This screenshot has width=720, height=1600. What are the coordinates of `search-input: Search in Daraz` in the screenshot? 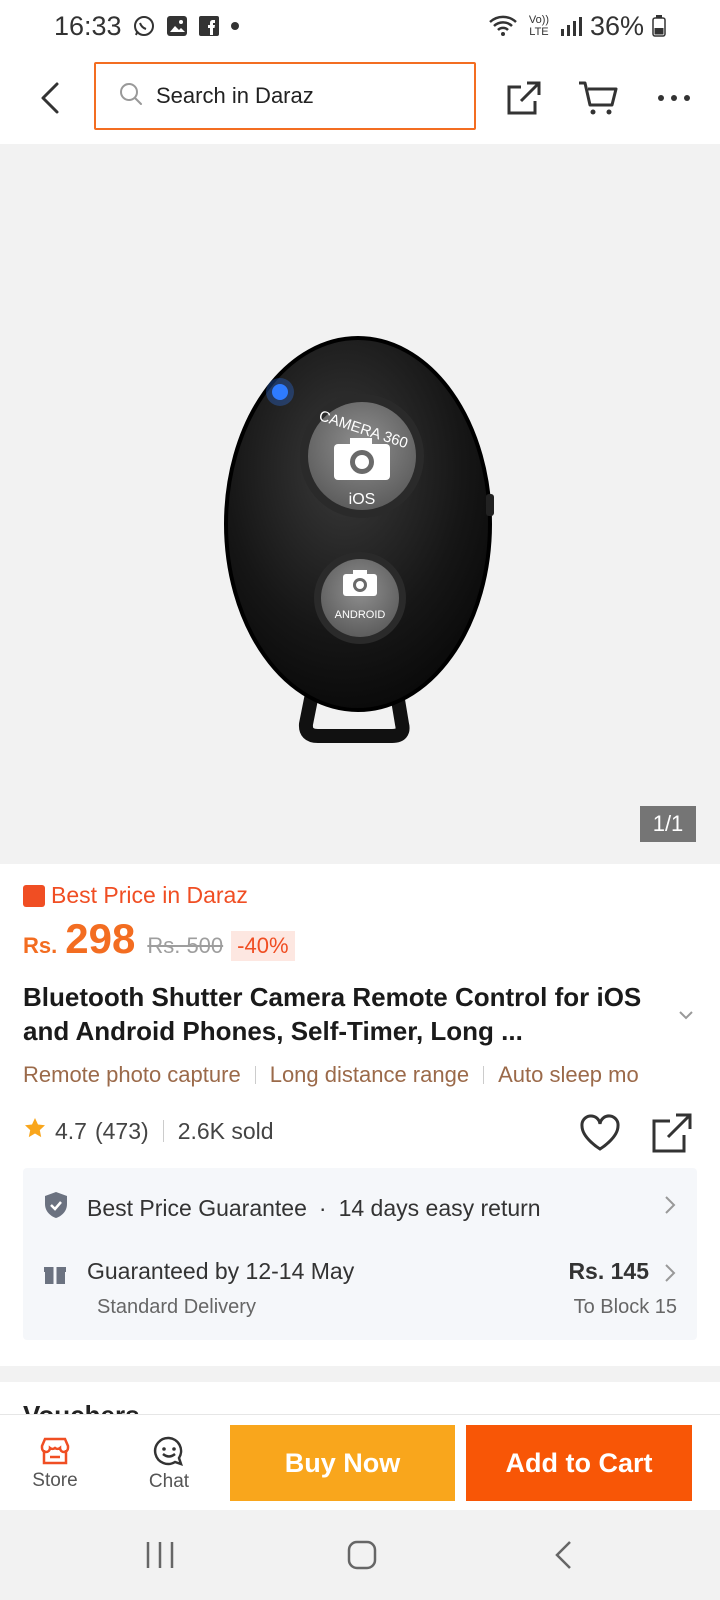 It's located at (285, 96).